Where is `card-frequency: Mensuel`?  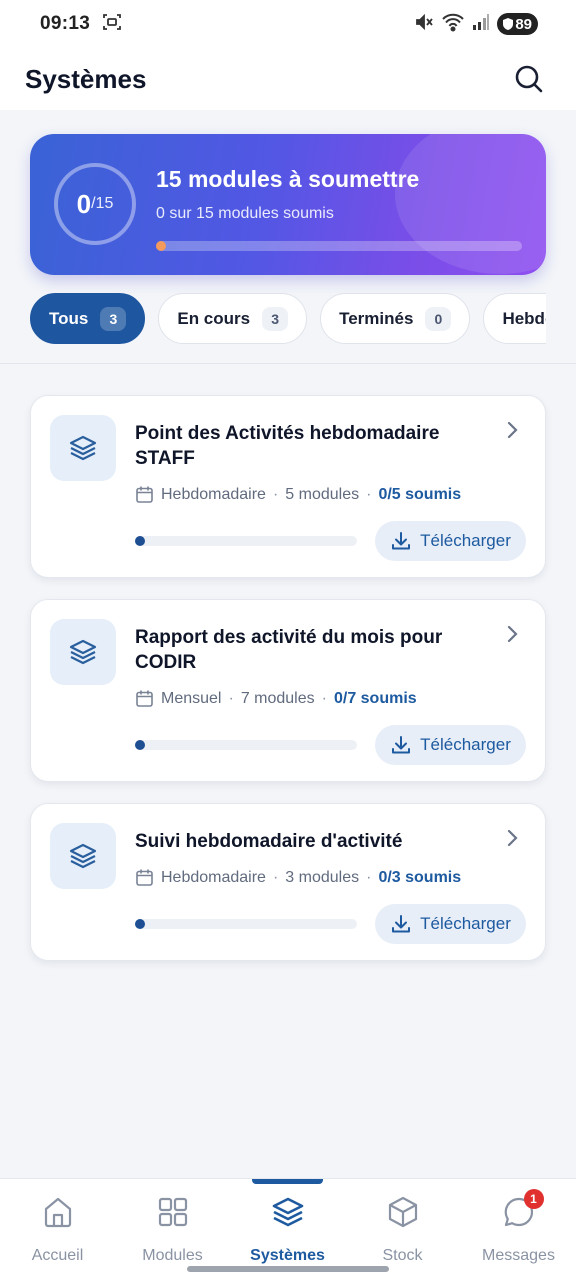 card-frequency: Mensuel is located at coordinates (191, 698).